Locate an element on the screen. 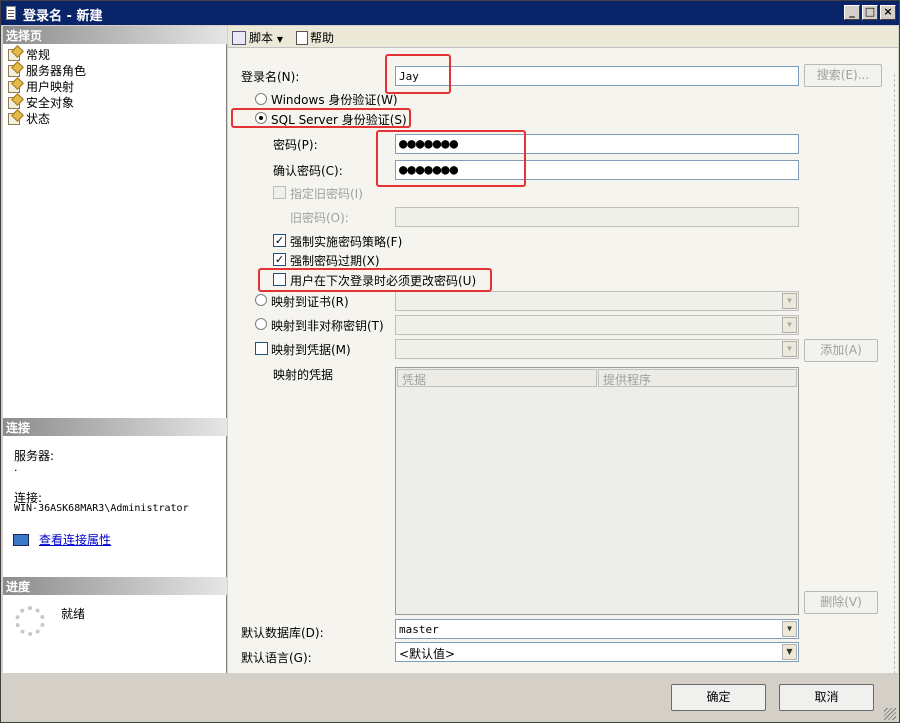 This screenshot has height=723, width=900. nav-item-server-roles: 服务器角色 is located at coordinates (46, 70).